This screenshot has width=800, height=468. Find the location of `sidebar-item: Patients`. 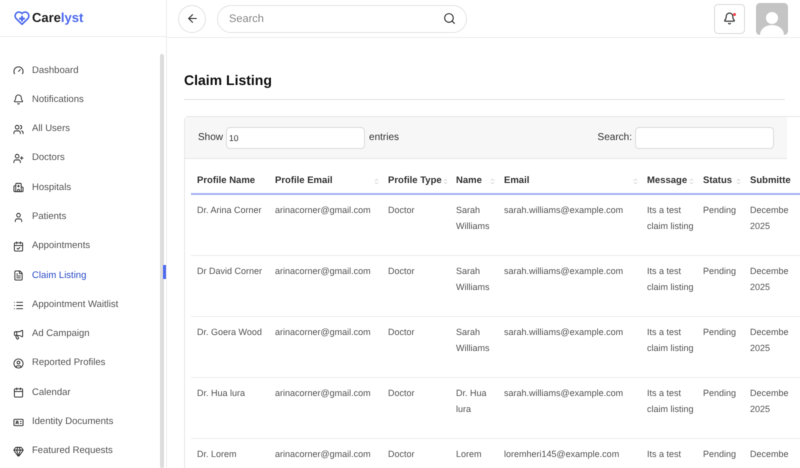

sidebar-item: Patients is located at coordinates (78, 217).